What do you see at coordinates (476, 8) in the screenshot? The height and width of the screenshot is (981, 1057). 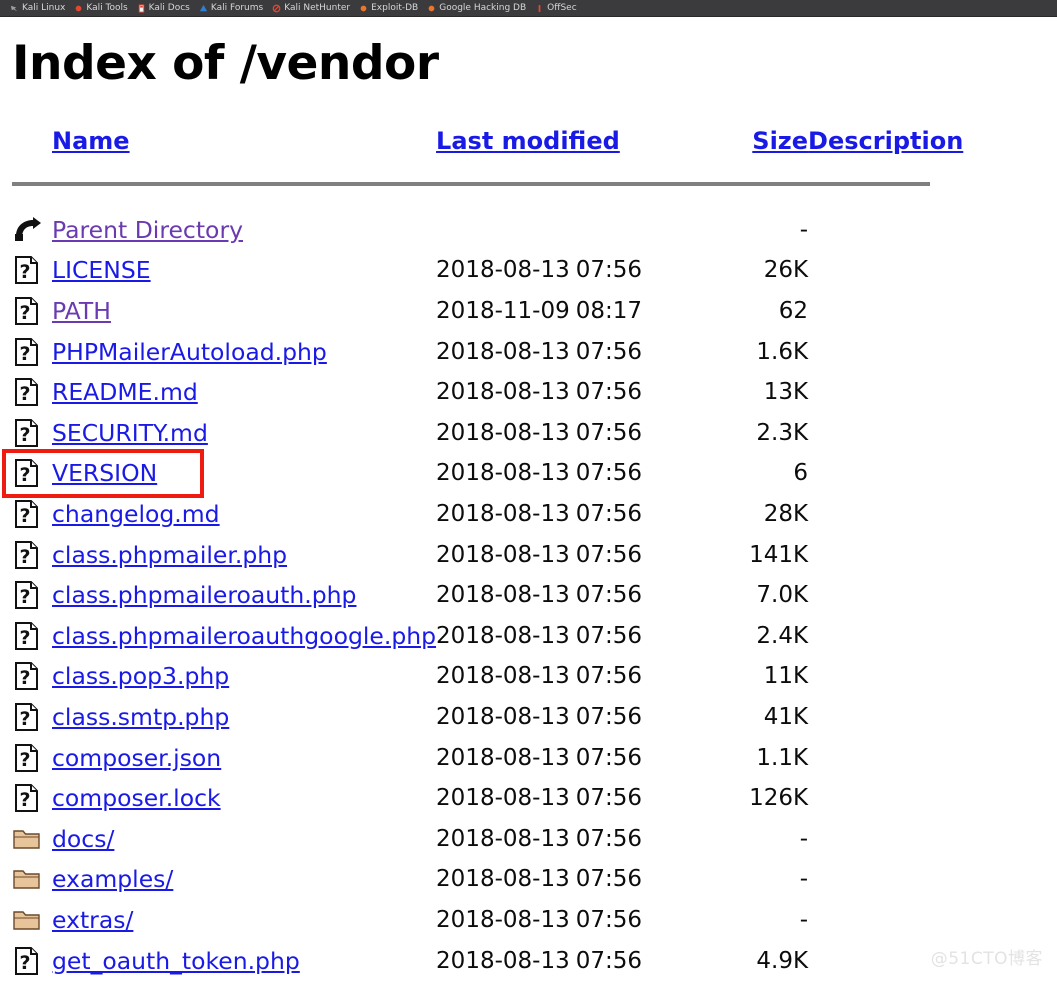 I see `bookmark-google-hacking-db: Google Hacking DB` at bounding box center [476, 8].